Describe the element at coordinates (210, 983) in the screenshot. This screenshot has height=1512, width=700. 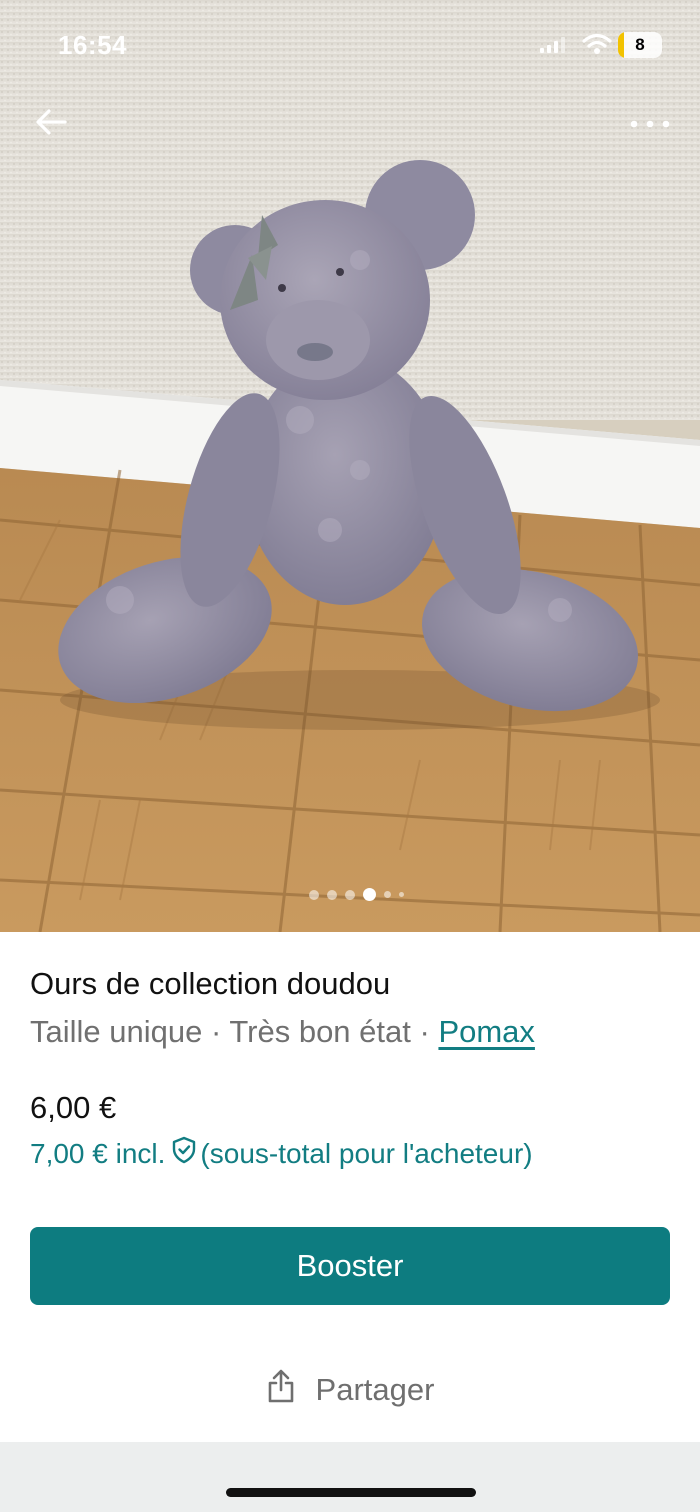
I see `item-title: Ours de collection doudou` at that location.